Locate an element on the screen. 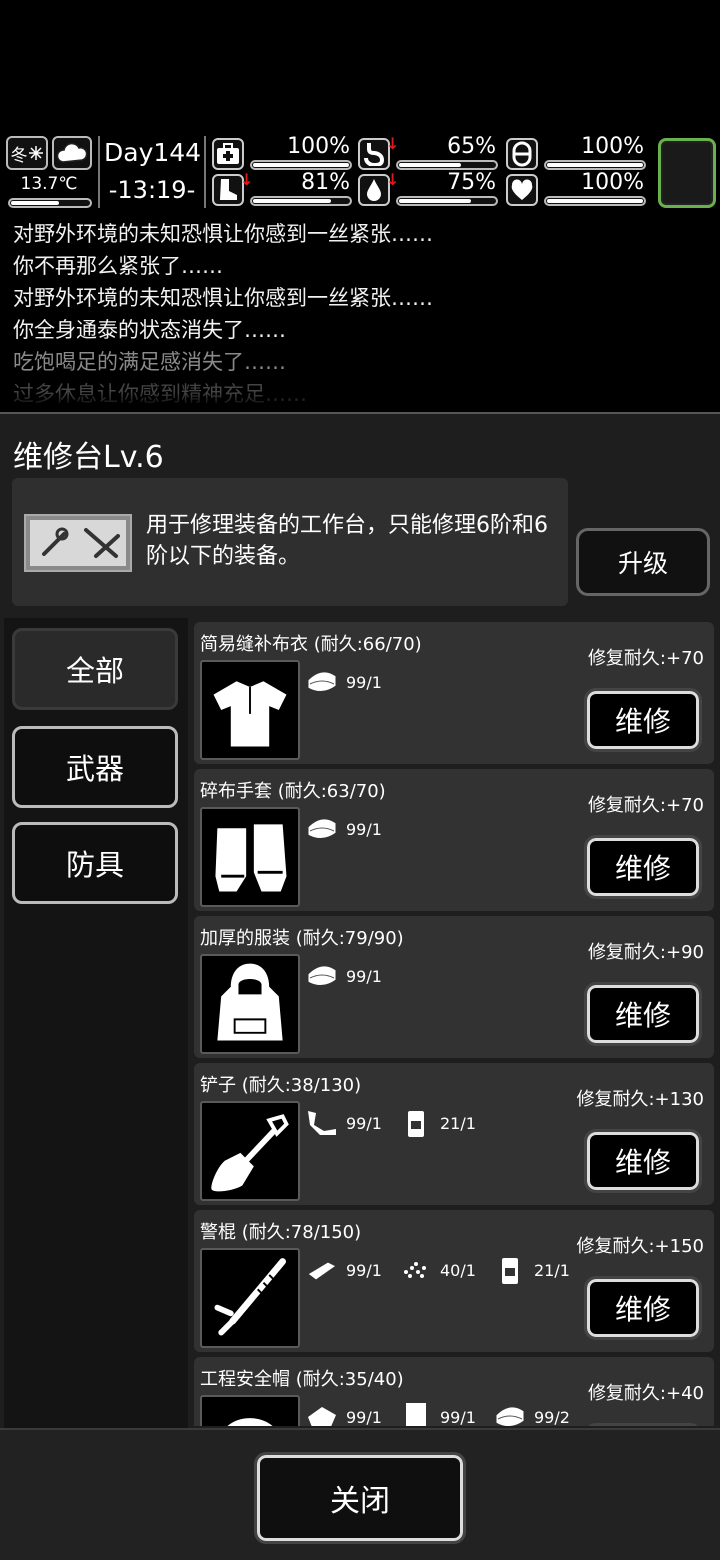  season-indicator: 冬 is located at coordinates (27, 153).